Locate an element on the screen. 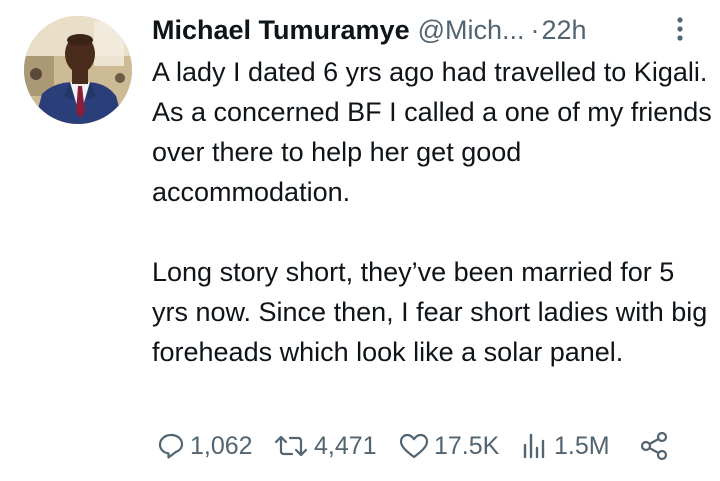 The image size is (720, 481). like-button: 17.5K is located at coordinates (448, 446).